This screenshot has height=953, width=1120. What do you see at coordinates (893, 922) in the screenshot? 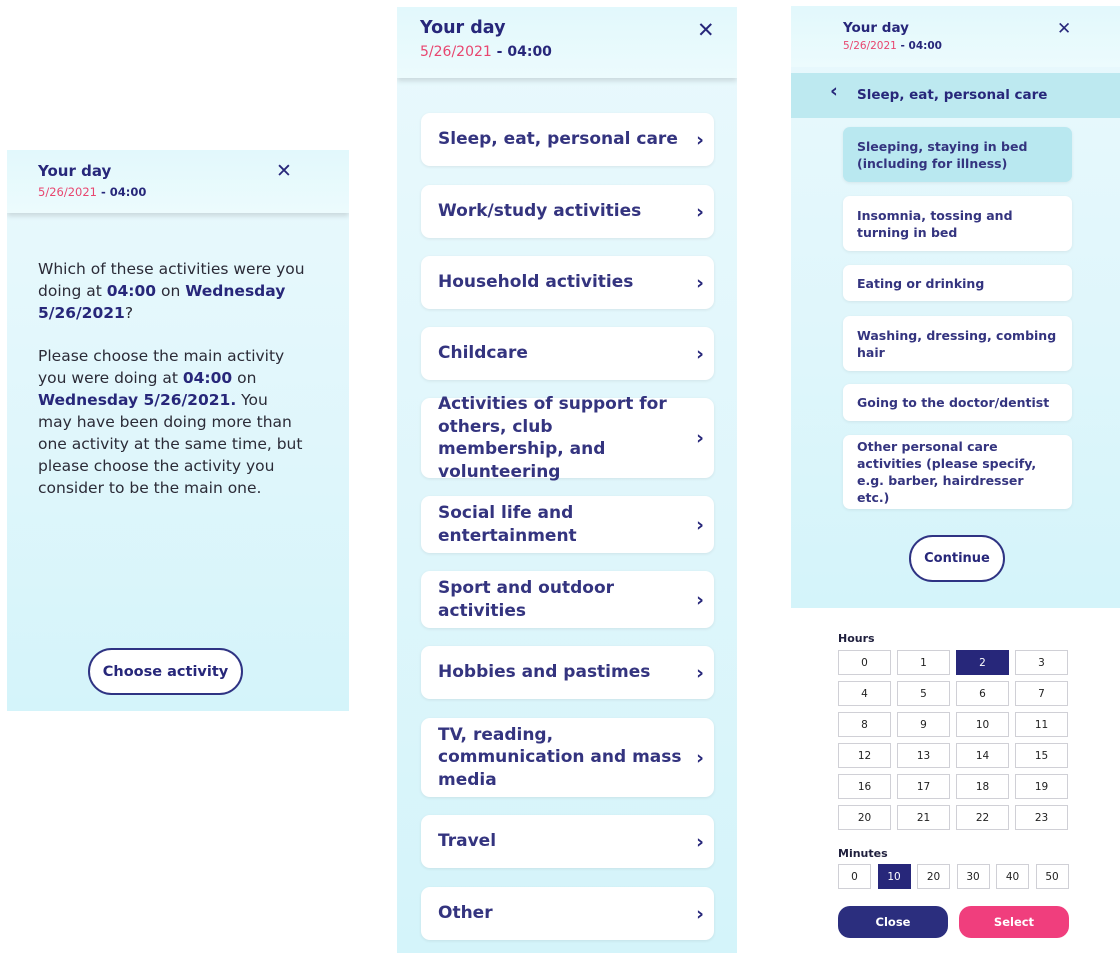
I see `close-button: Close` at bounding box center [893, 922].